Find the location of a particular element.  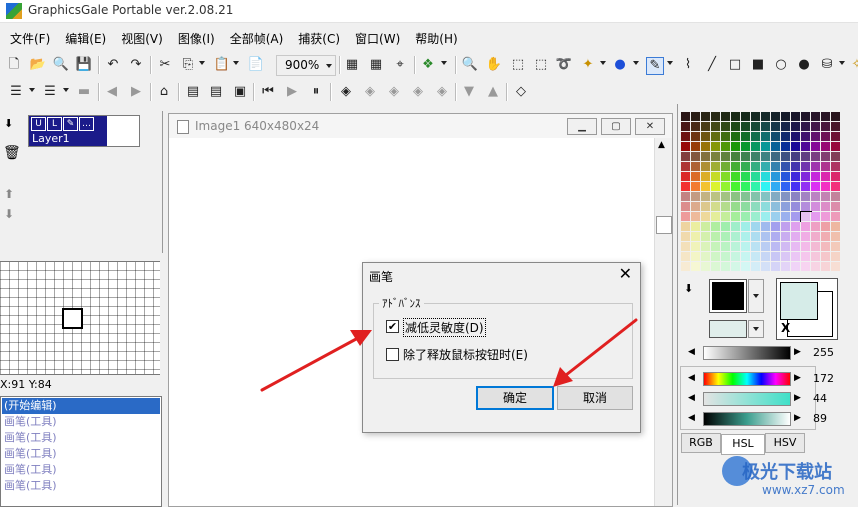

next-icon: ▶ is located at coordinates (136, 92).